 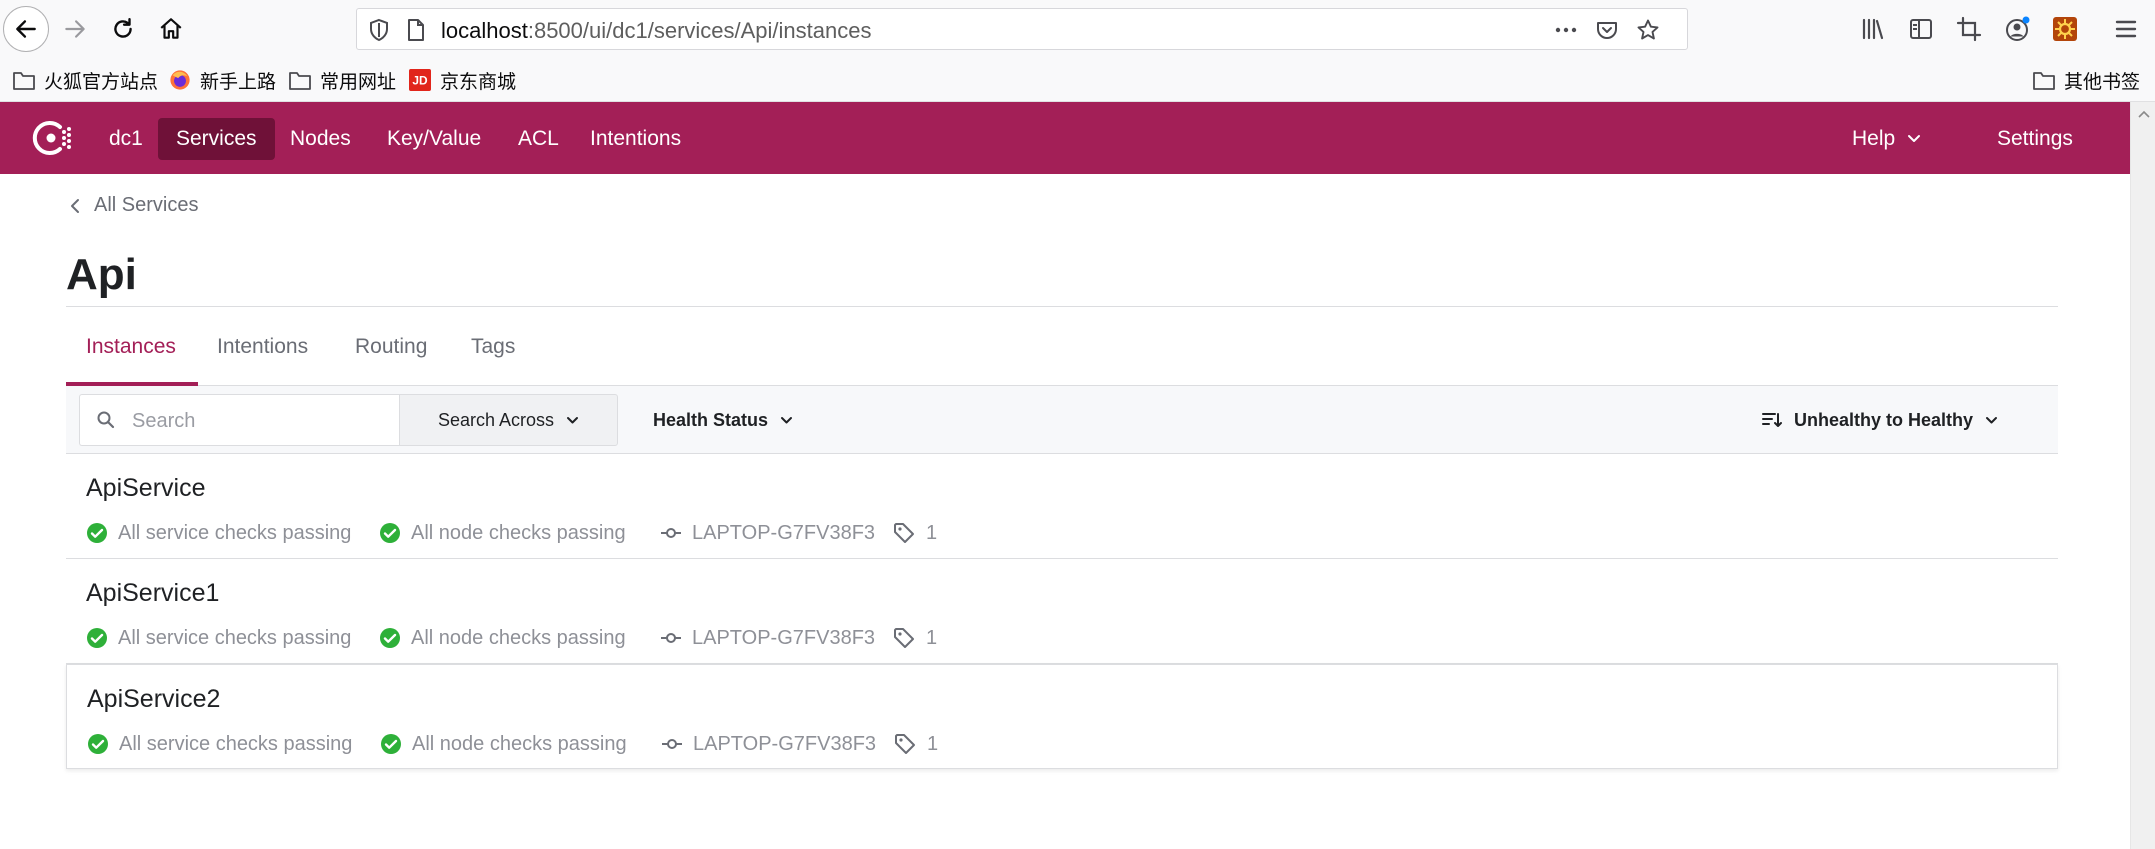 I want to click on sort-icon, so click(x=1772, y=420).